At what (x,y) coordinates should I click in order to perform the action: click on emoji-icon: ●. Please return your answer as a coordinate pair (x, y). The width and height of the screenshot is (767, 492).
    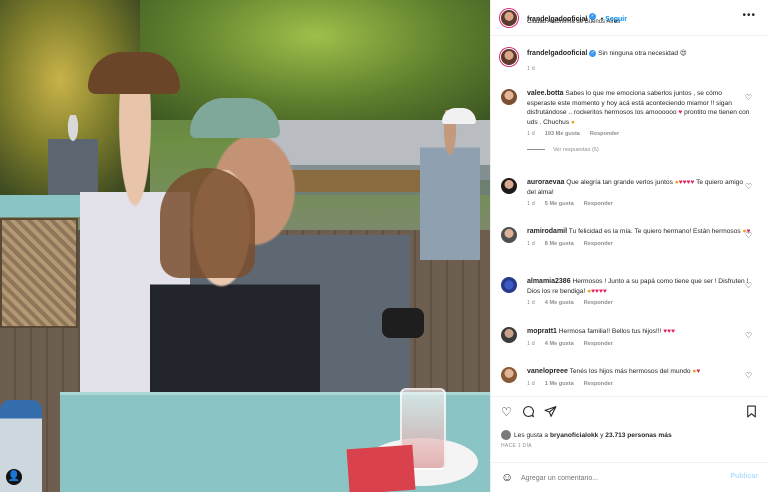
    Looking at the image, I should click on (573, 122).